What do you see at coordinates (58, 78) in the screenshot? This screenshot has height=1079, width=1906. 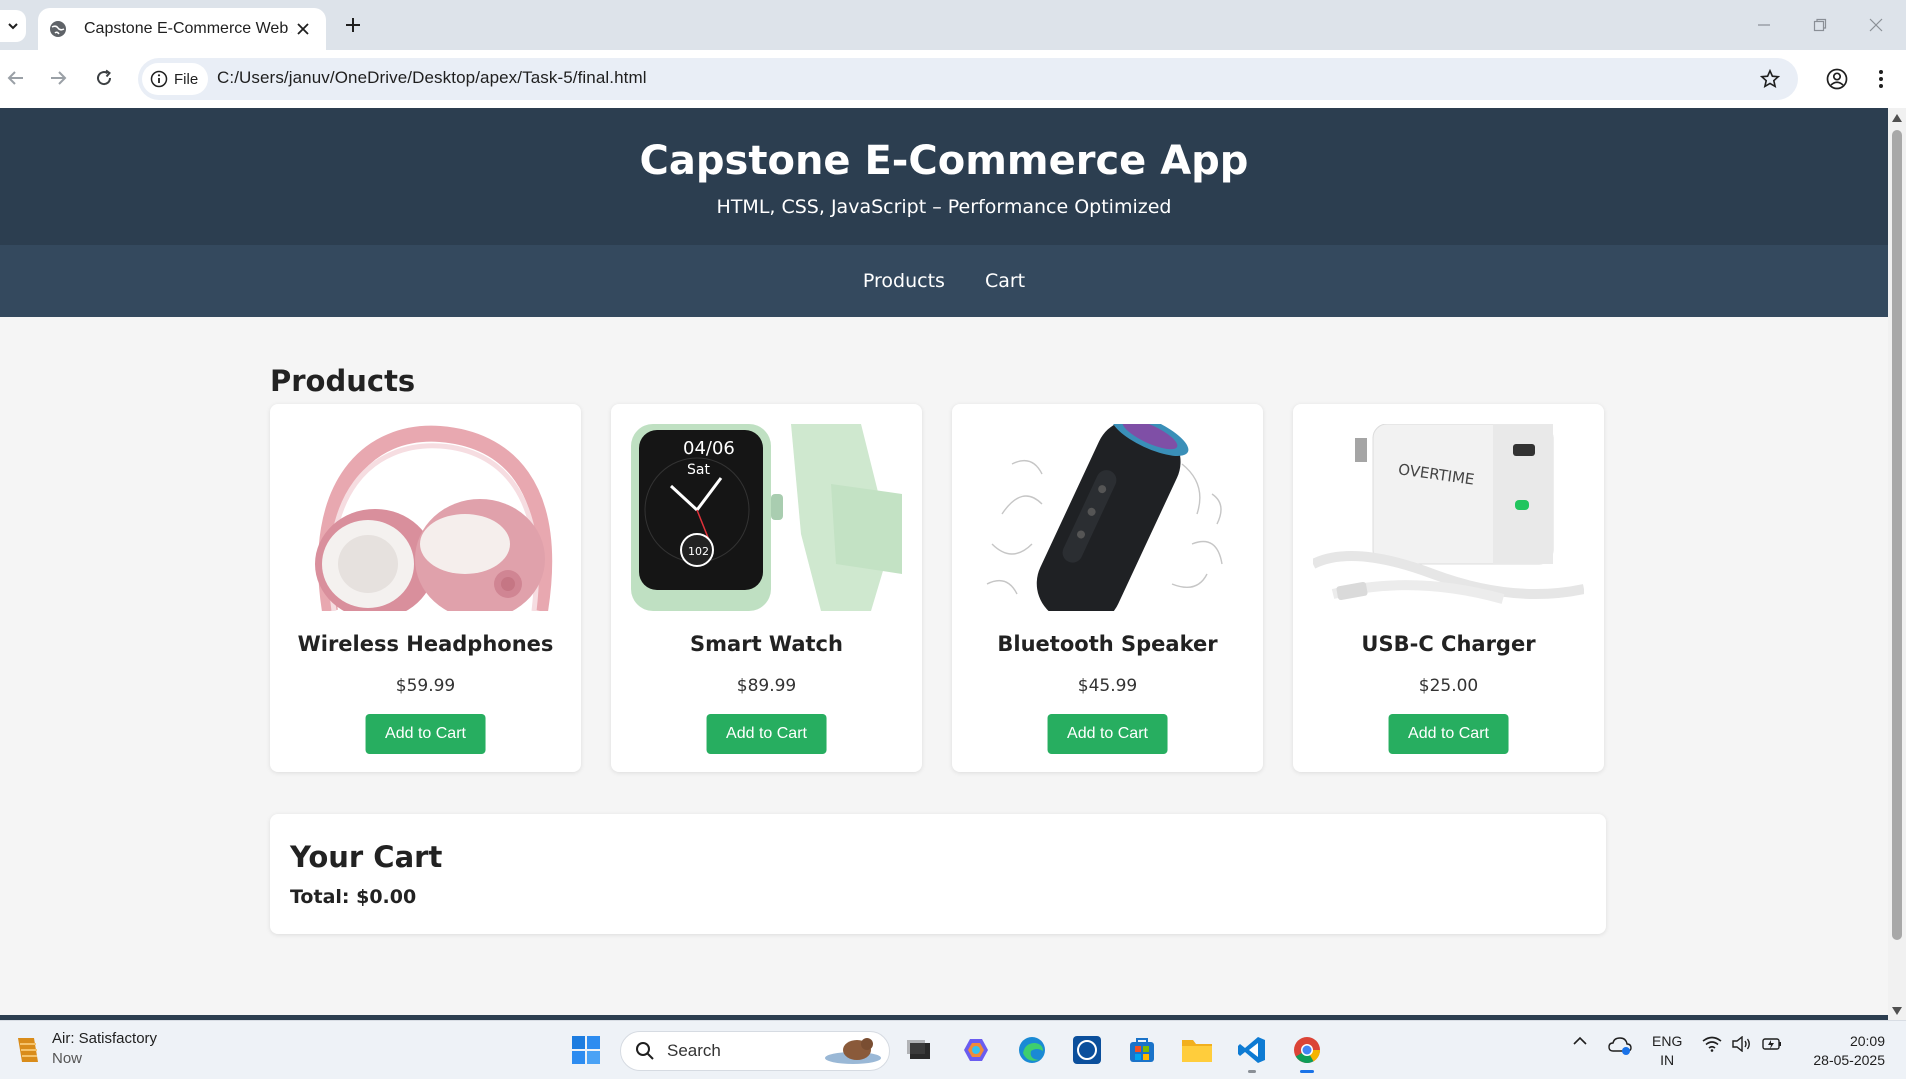 I see `forward-button` at bounding box center [58, 78].